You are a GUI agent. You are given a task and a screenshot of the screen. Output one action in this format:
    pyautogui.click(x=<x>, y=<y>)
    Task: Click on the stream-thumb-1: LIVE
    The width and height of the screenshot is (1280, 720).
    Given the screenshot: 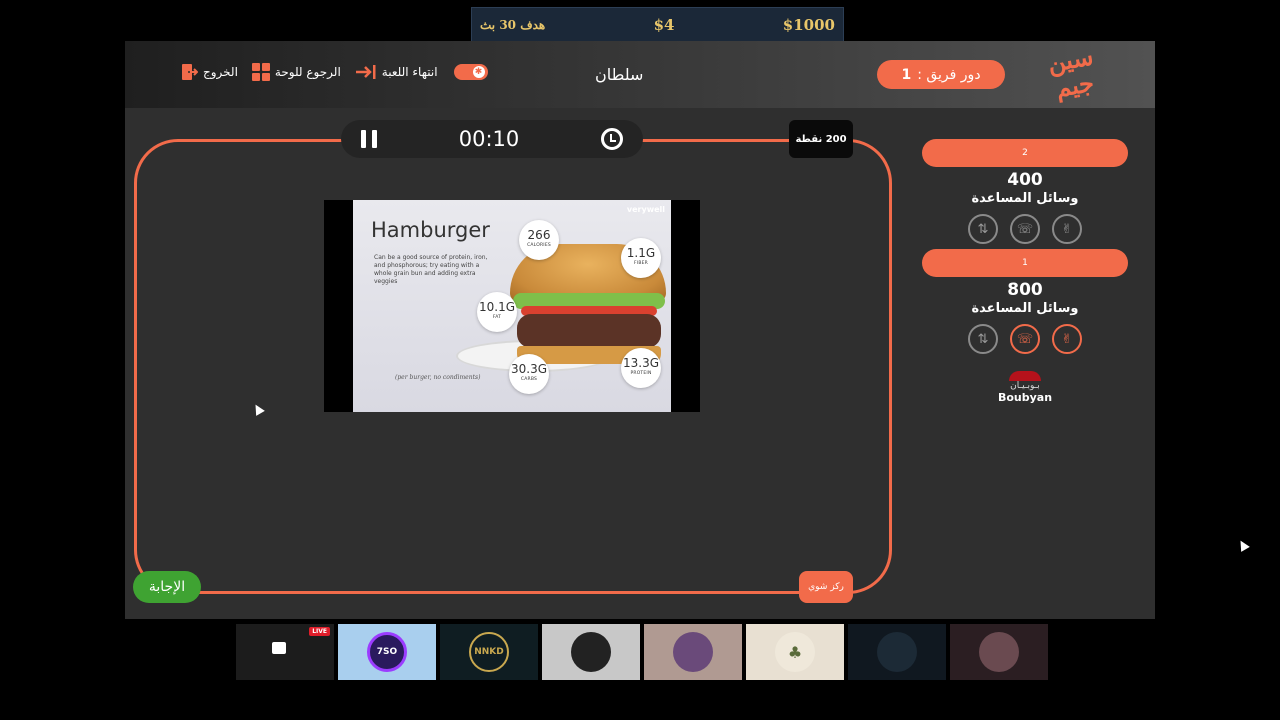 What is the action you would take?
    pyautogui.click(x=285, y=652)
    